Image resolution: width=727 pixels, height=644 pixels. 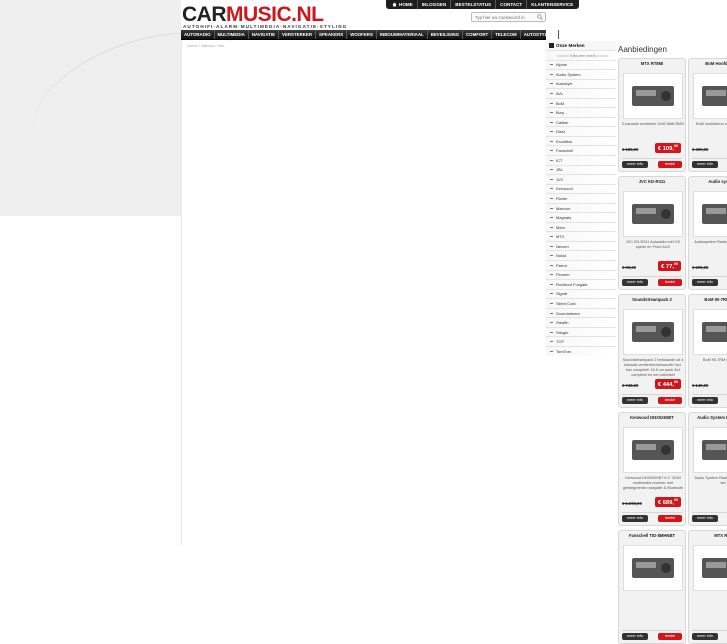 I want to click on topnav-contact: CONTACT, so click(x=512, y=4).